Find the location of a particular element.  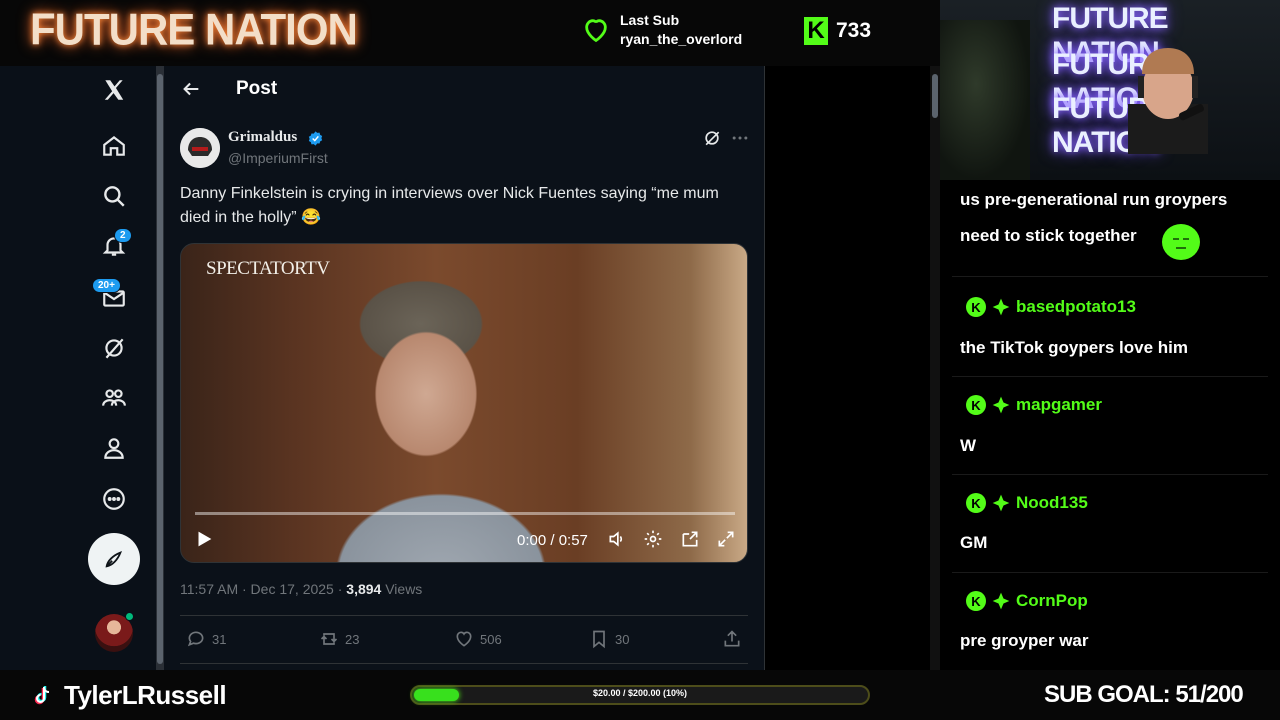

donation-goal-bar: $20.00 / $200.00 (10%) is located at coordinates (640, 695).